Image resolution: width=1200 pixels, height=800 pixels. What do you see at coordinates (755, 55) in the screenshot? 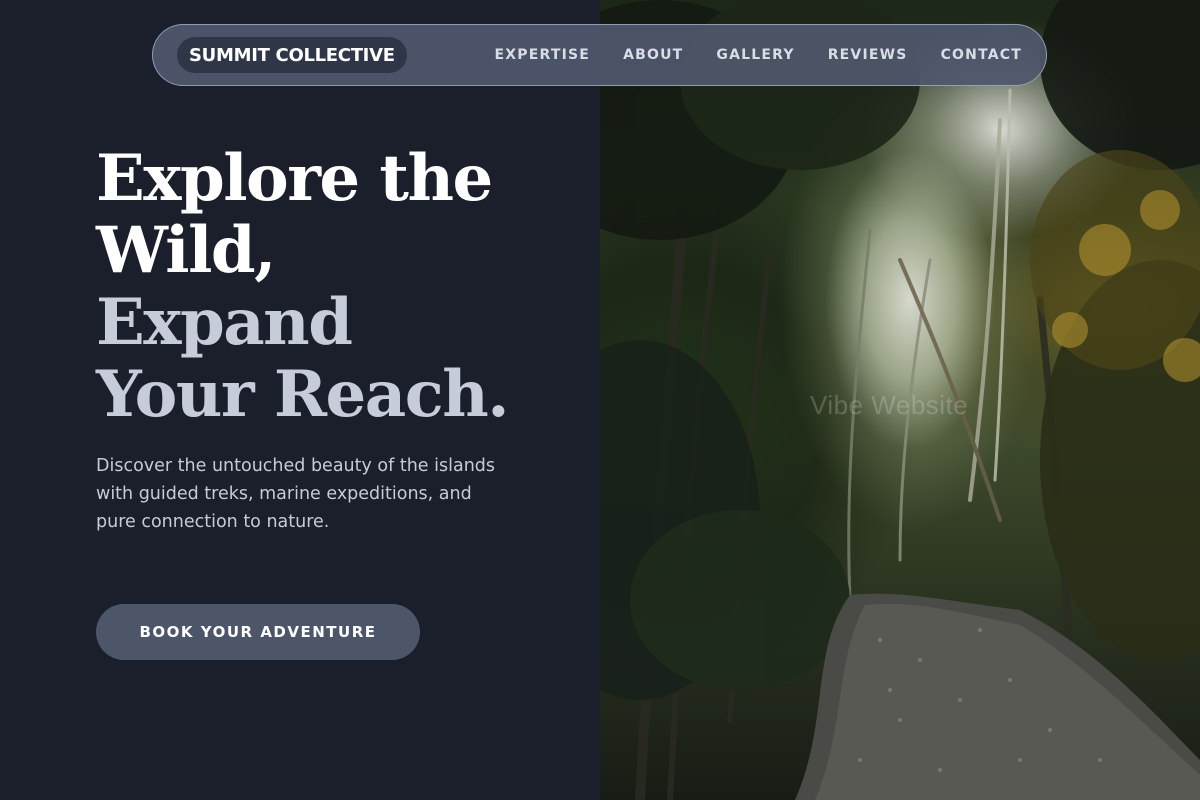
I see `nav-link-gallery: GALLERY` at bounding box center [755, 55].